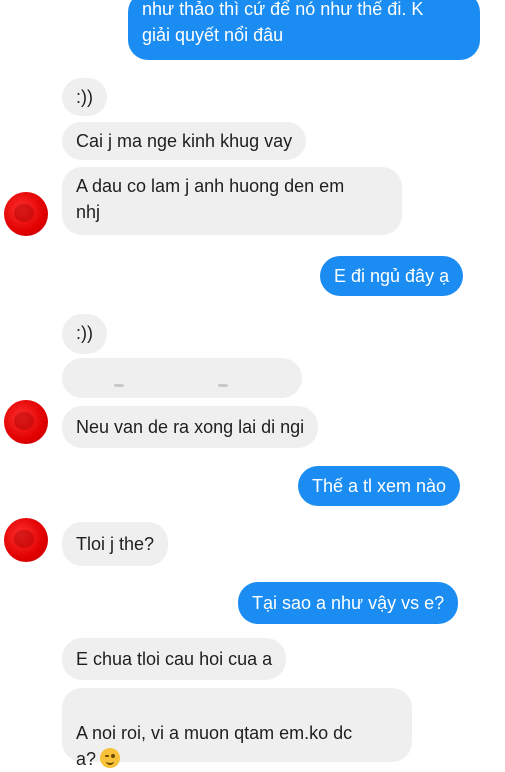 The width and height of the screenshot is (505, 772). What do you see at coordinates (379, 486) in the screenshot?
I see `message-outgoing: Thế a tl xem nào` at bounding box center [379, 486].